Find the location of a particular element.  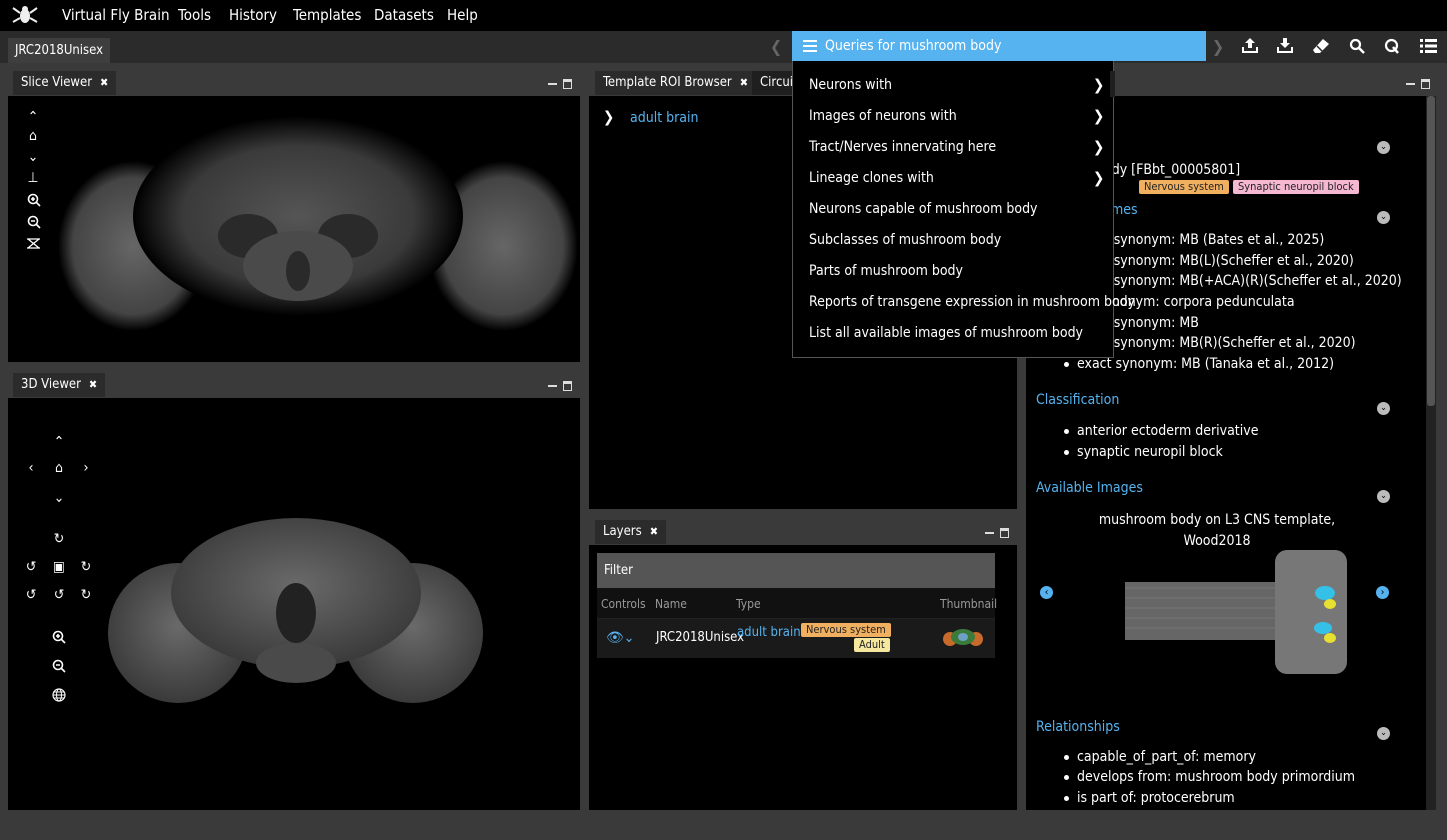

rotate-down-icon: ↺ is located at coordinates (59, 595).